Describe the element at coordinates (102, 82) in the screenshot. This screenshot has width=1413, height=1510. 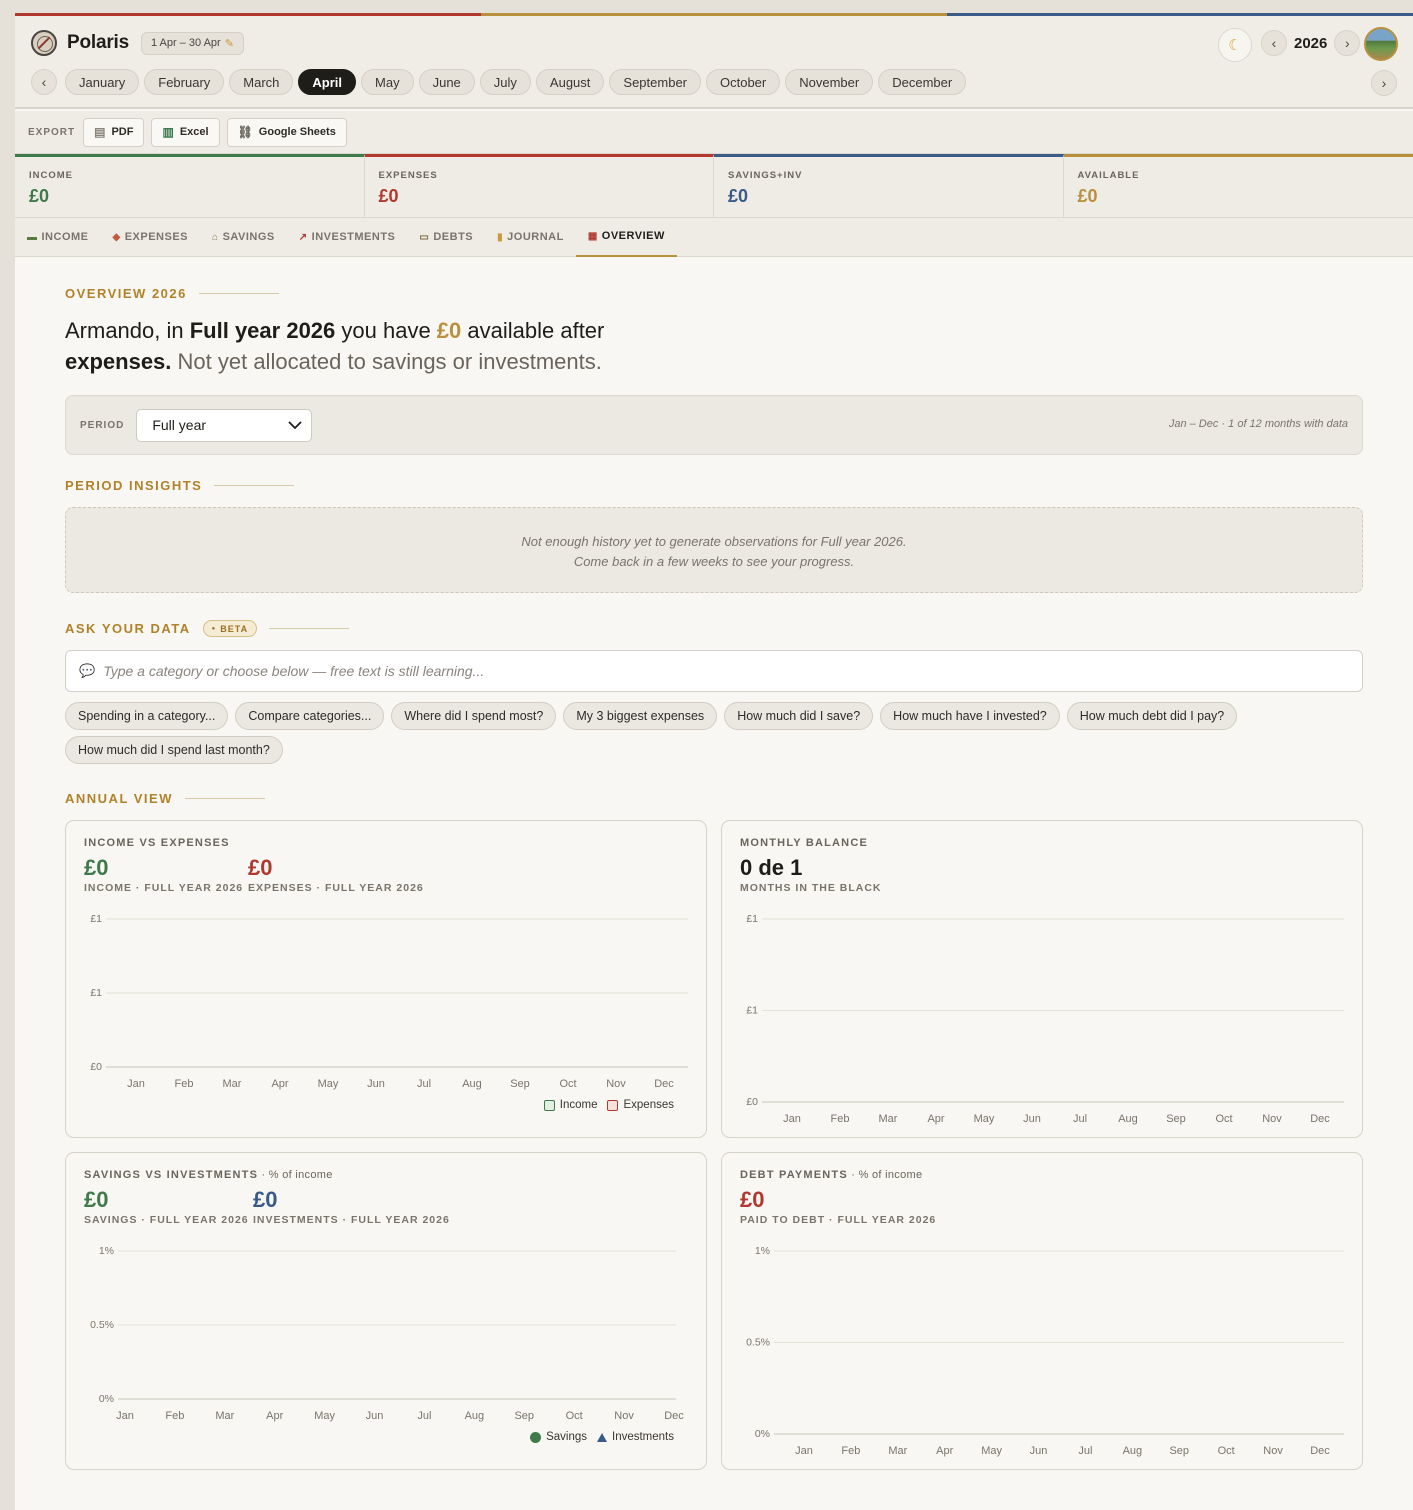
I see `month-tab-january: January` at that location.